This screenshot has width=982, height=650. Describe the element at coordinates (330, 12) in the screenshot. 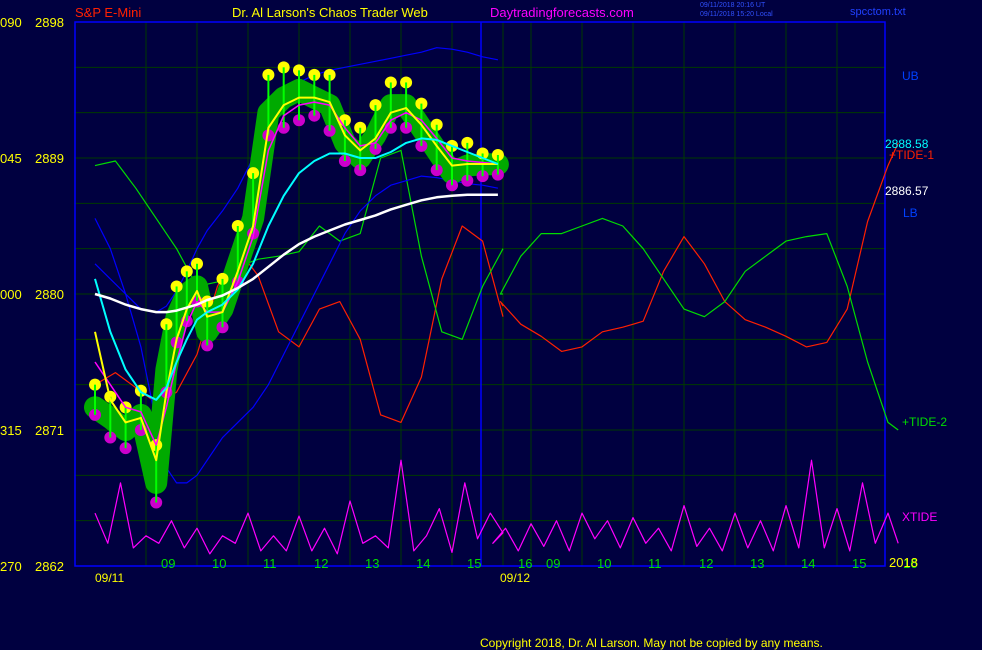

I see `author-title: Dr. Al Larson's Chaos Trader Web` at that location.